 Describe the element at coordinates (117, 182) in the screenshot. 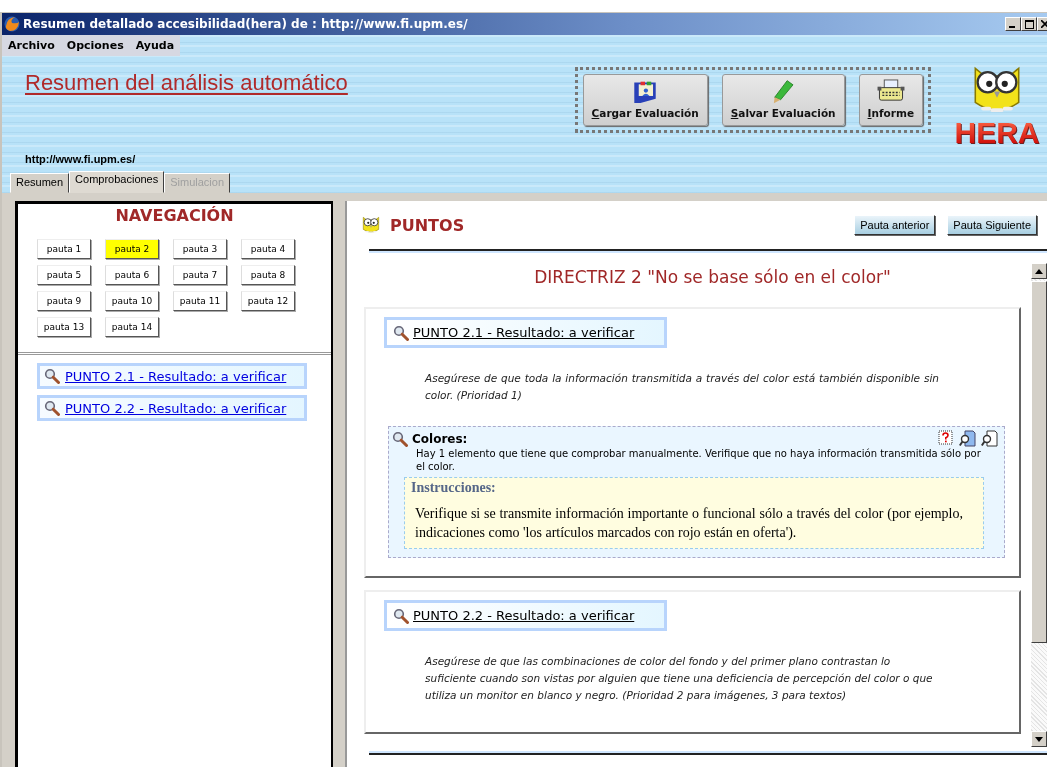

I see `tab: Comprobaciones` at that location.